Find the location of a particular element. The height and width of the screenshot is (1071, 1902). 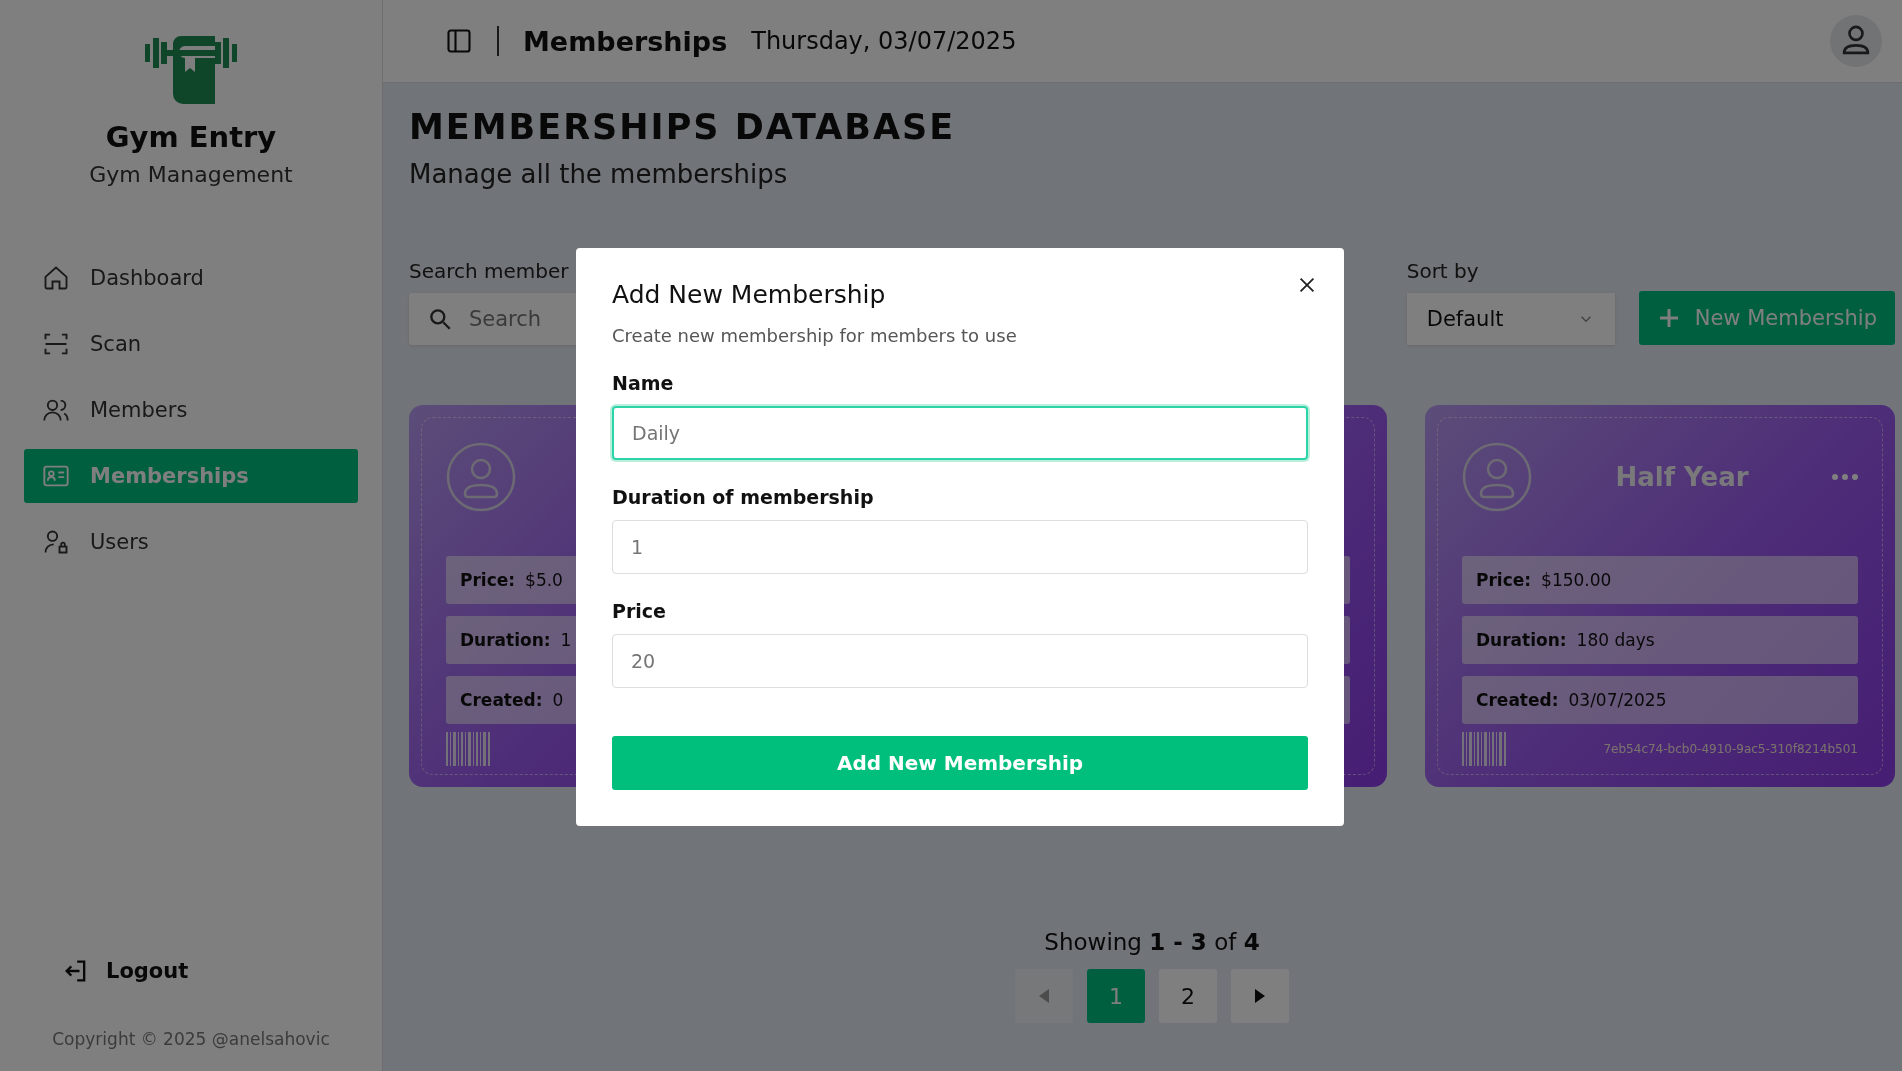

search-label: Search member is located at coordinates (489, 271).